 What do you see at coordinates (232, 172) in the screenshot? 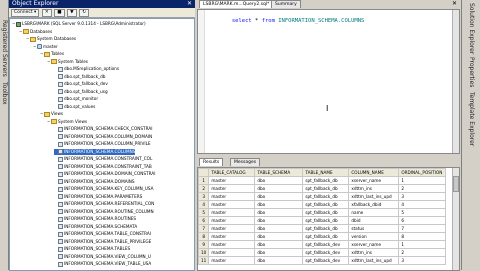
I see `column-header: TABLE_CATALOG` at bounding box center [232, 172].